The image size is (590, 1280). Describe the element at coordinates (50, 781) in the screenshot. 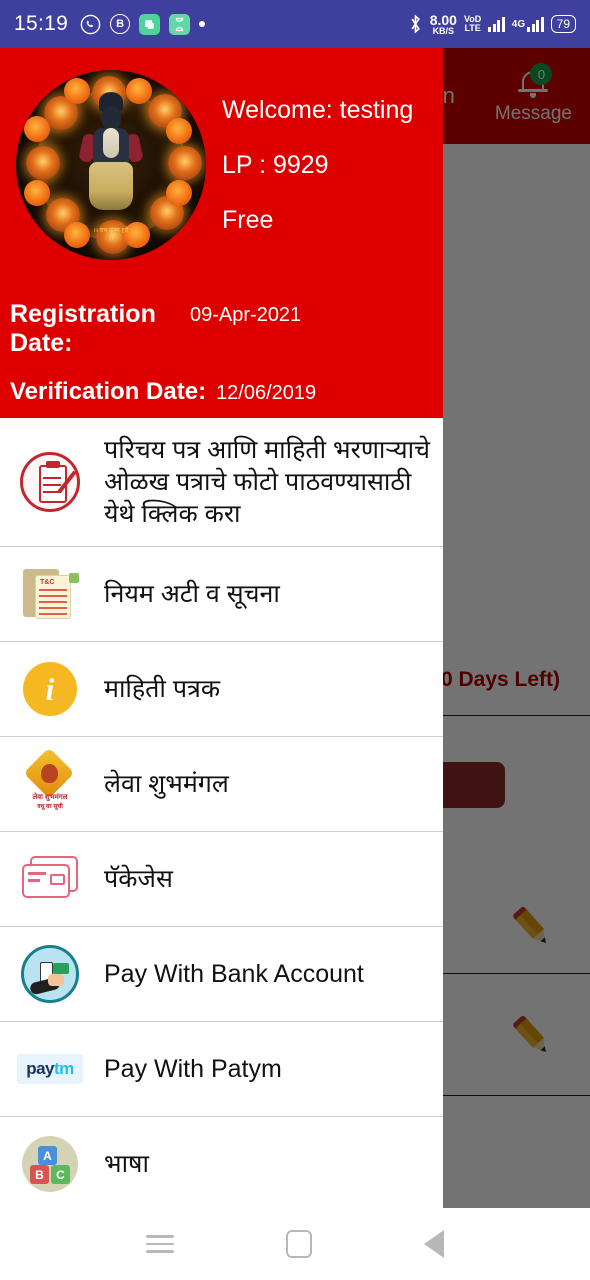

I see `leva-shubhmangal-logo-icon: लेवा शुभमंगल वधू वर सूची` at that location.